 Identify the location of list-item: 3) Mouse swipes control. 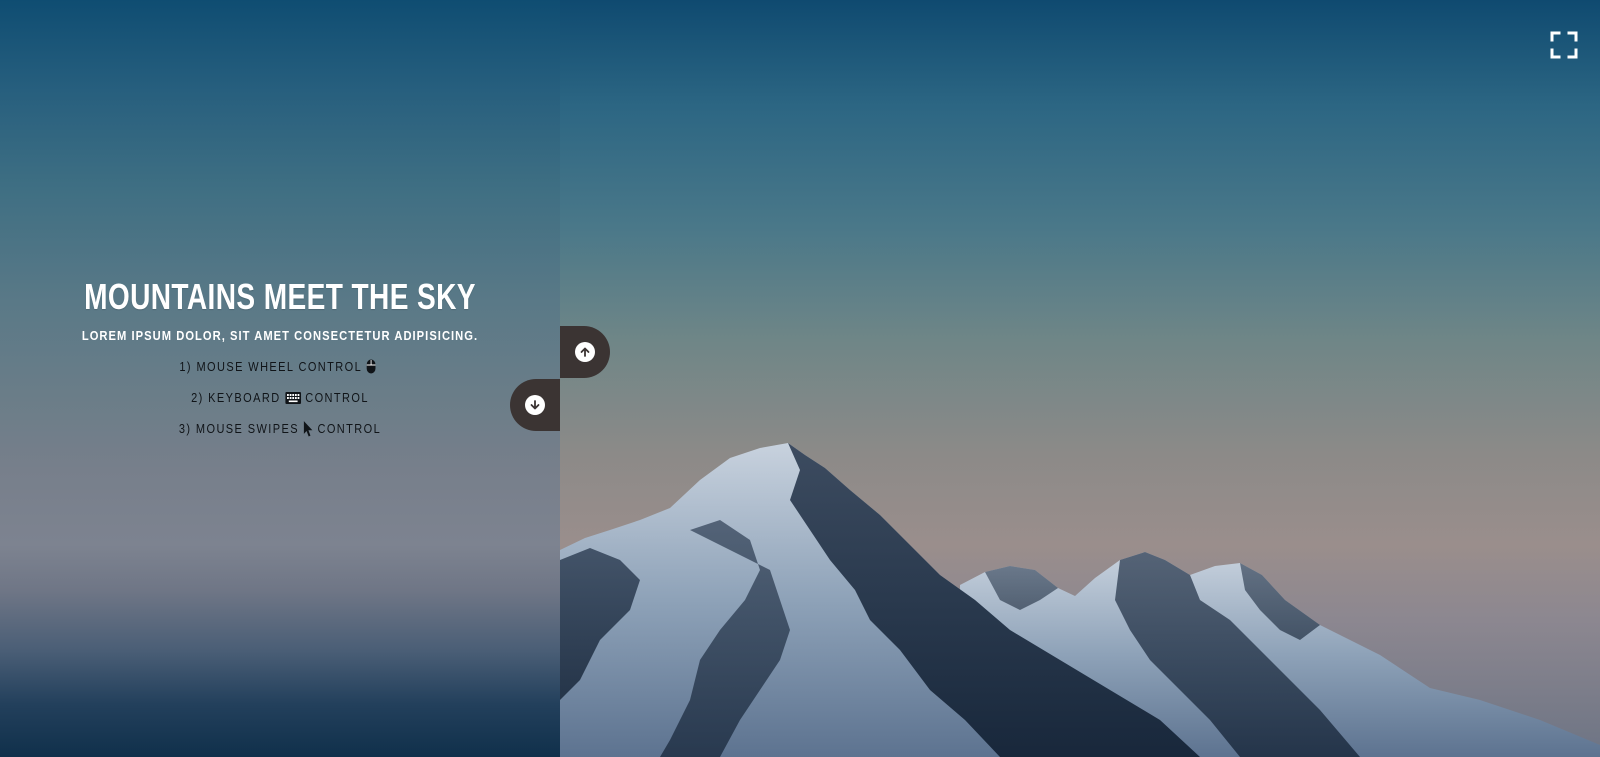
(280, 428).